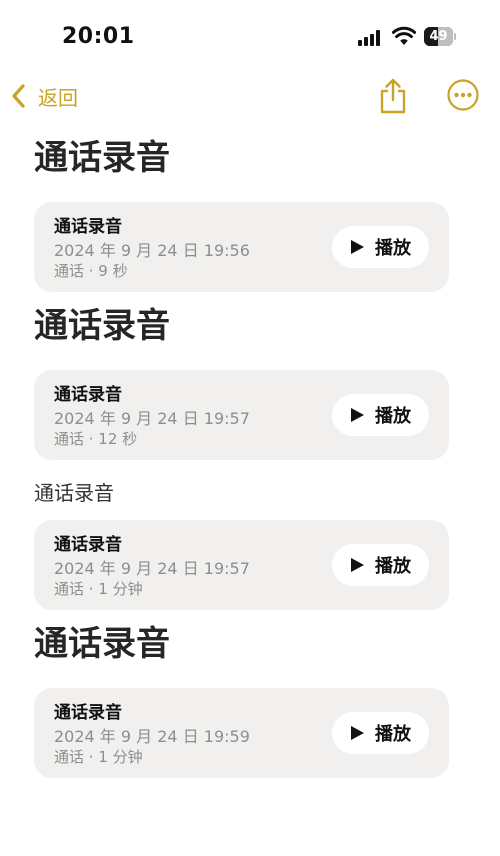 This screenshot has height=856, width=500. I want to click on recording-card: 通话录音 2024 年 9 月 24 日 19:57 通话 · 12 秒 播放, so click(241, 415).